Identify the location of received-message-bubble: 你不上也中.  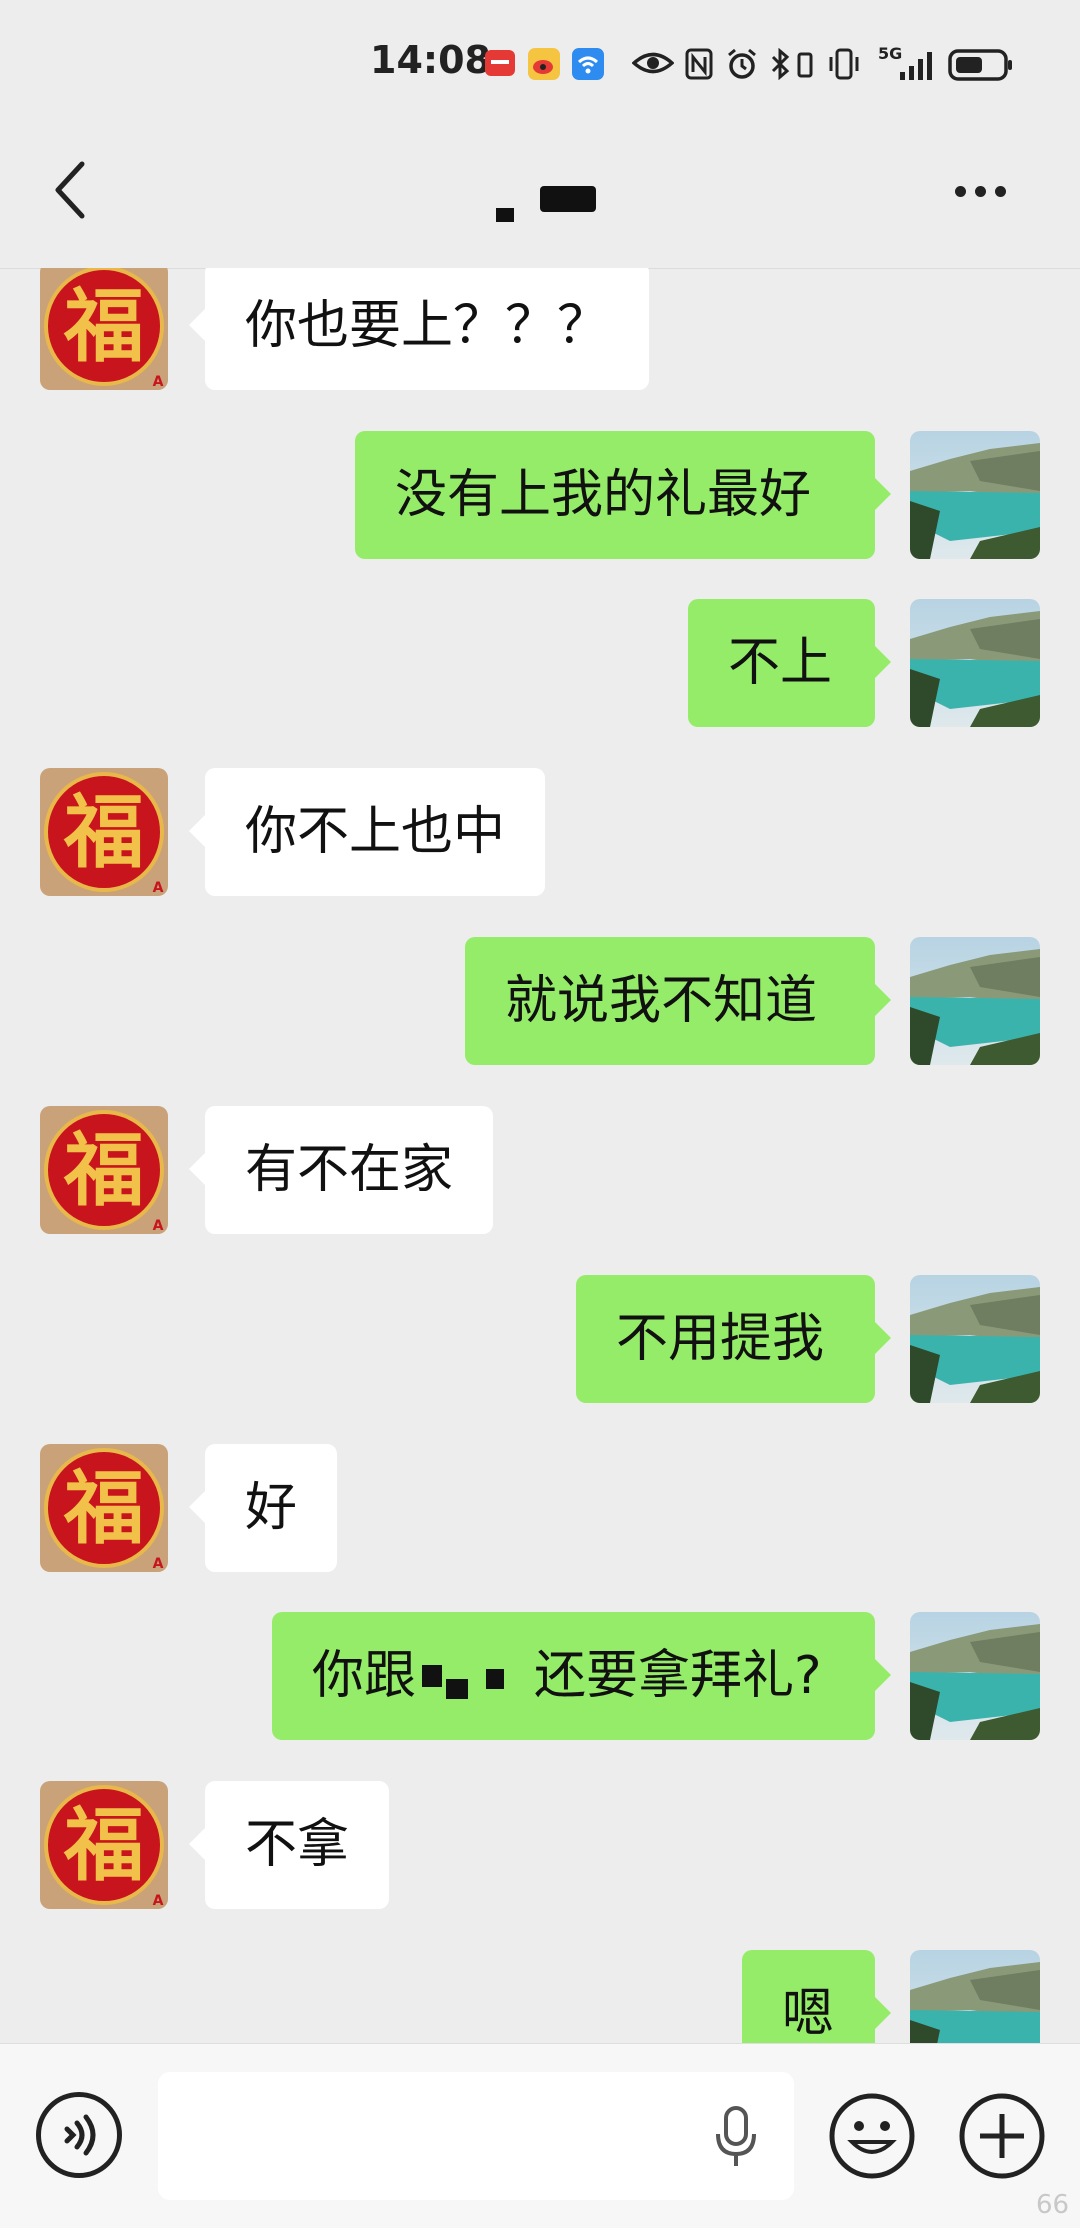
(367, 832).